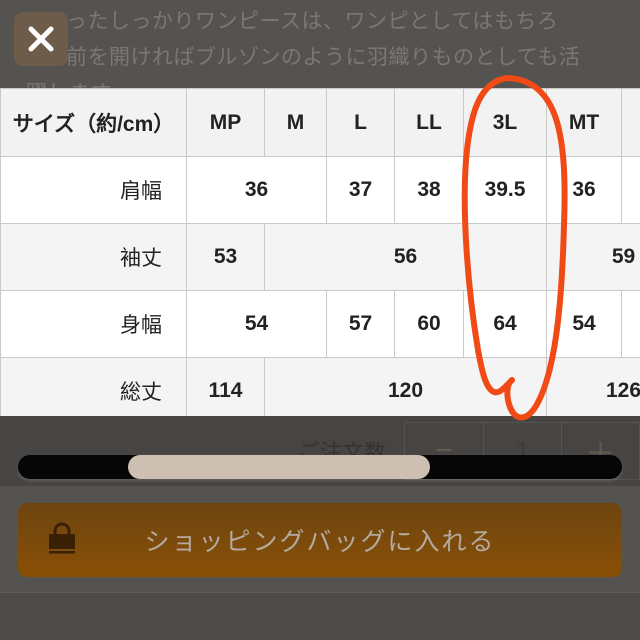  I want to click on column-header-mt: MT, so click(584, 122).